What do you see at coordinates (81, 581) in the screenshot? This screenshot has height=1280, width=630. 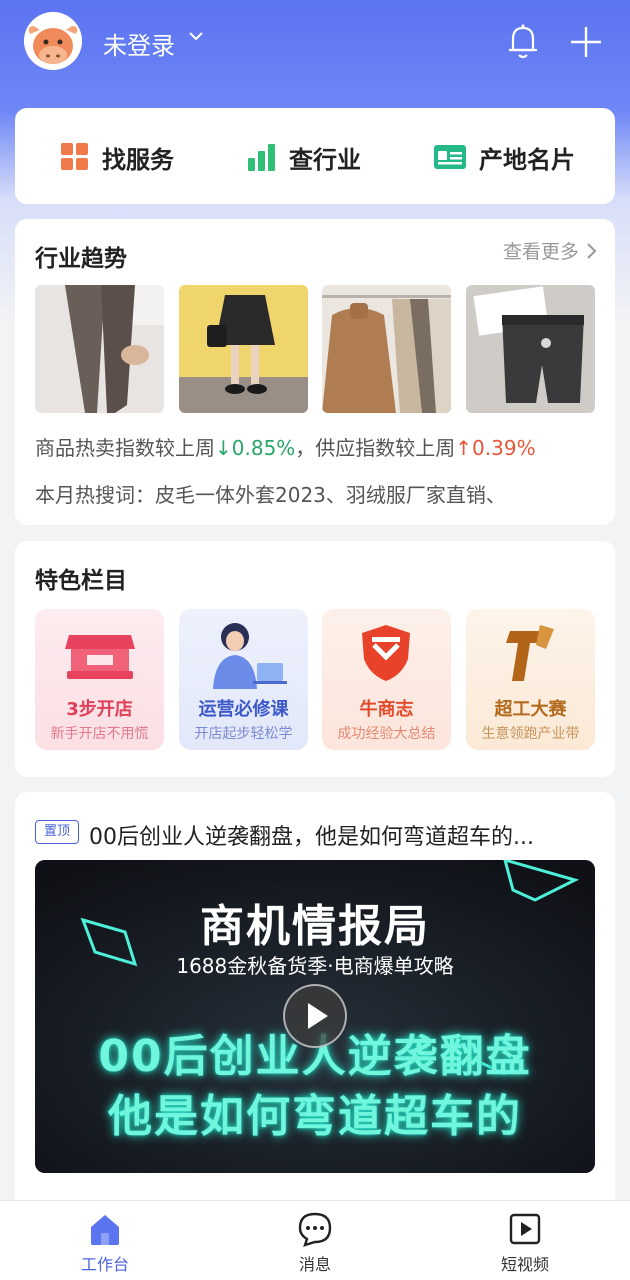 I see `section-title: 特色栏目` at bounding box center [81, 581].